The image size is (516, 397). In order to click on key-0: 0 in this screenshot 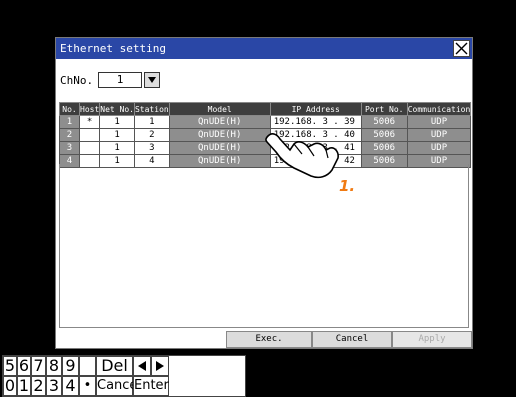, I will do `click(10, 386)`.